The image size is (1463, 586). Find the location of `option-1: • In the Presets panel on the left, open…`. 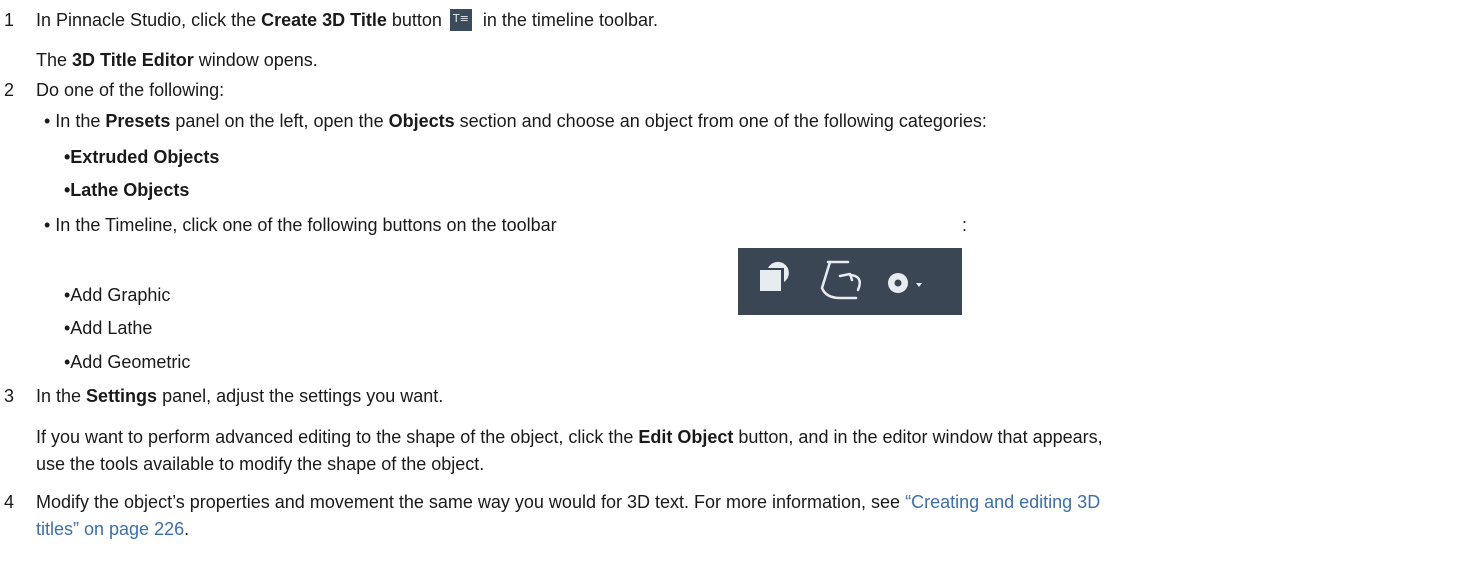

option-1: • In the Presets panel on the left, open… is located at coordinates (515, 121).